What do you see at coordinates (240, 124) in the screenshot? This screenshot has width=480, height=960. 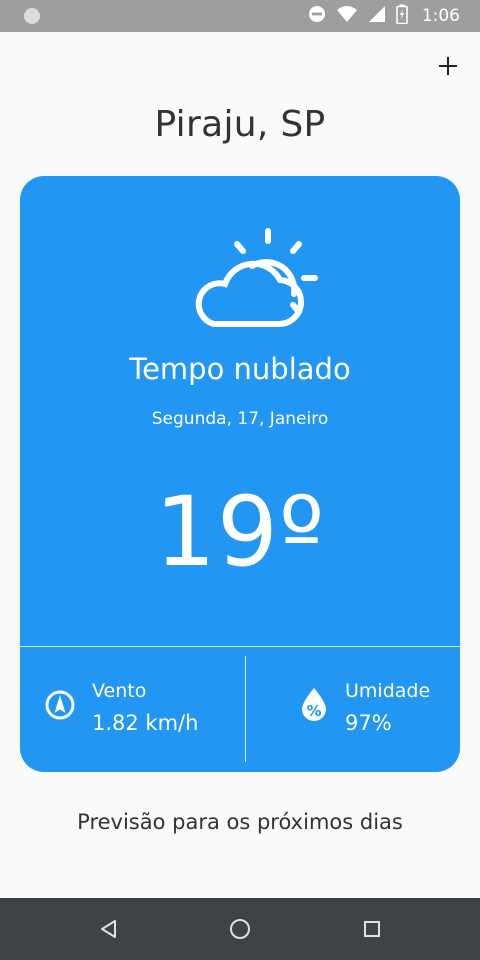 I see `city-title: Piraju, SP` at bounding box center [240, 124].